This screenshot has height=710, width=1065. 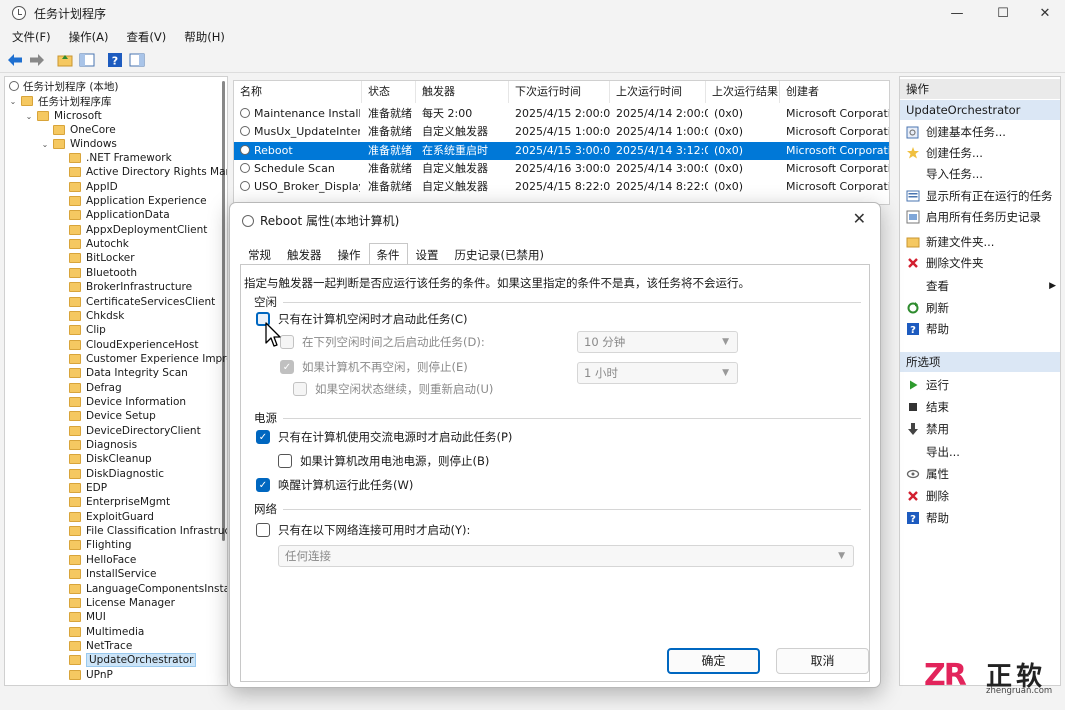 I want to click on action-item: 刷新, so click(x=982, y=308).